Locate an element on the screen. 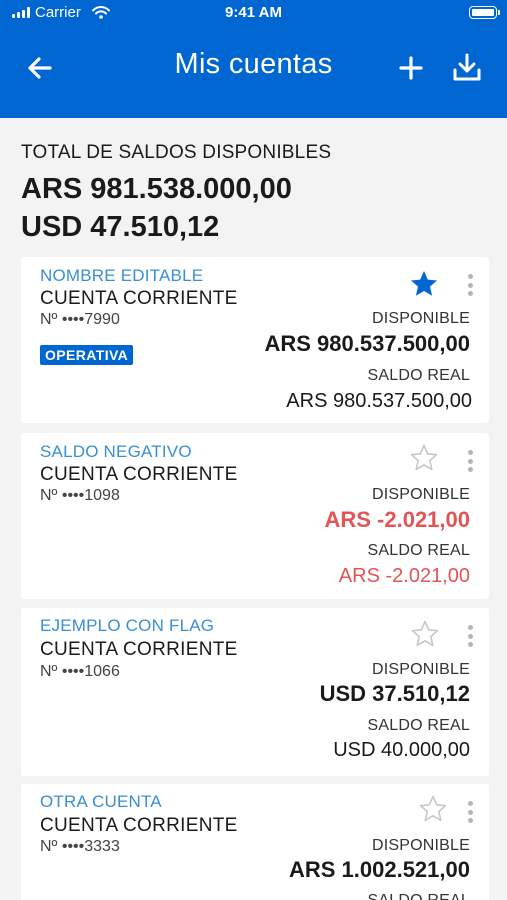 This screenshot has height=900, width=507. available-amount: ARS 980.537.500,00 is located at coordinates (367, 343).